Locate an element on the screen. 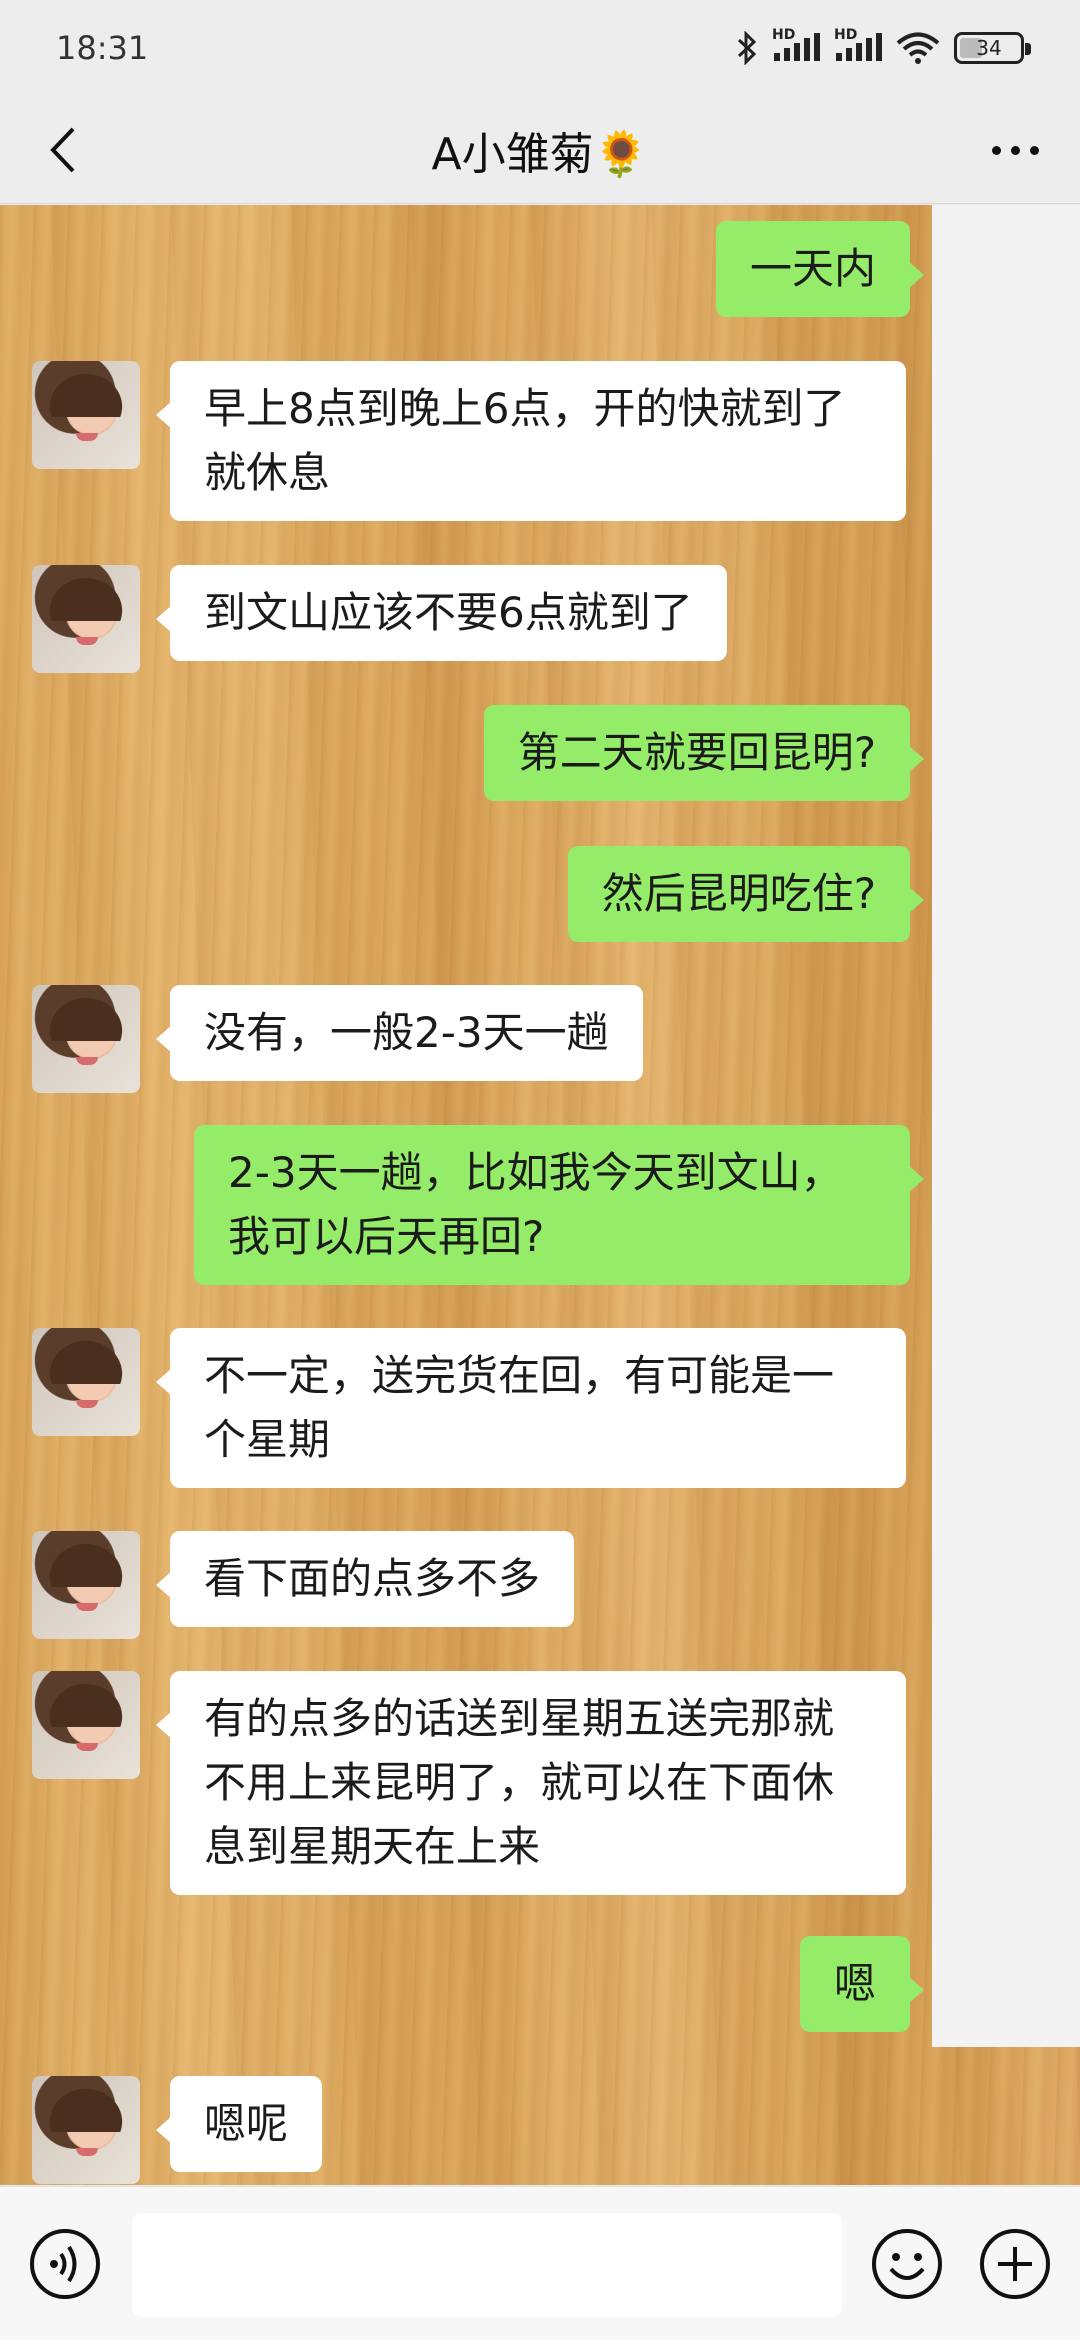 This screenshot has height=2340, width=1080. message-sent: 然后昆明吃住? is located at coordinates (746, 894).